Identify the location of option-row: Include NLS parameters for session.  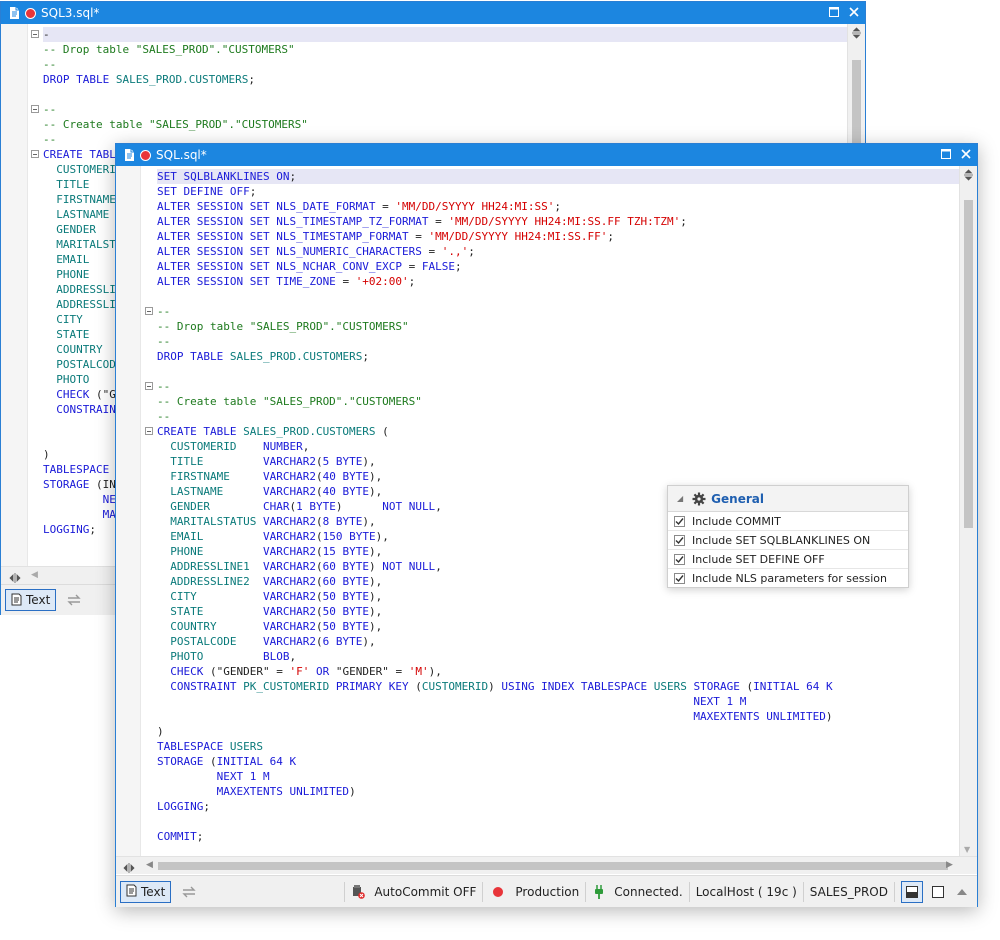
(788, 578).